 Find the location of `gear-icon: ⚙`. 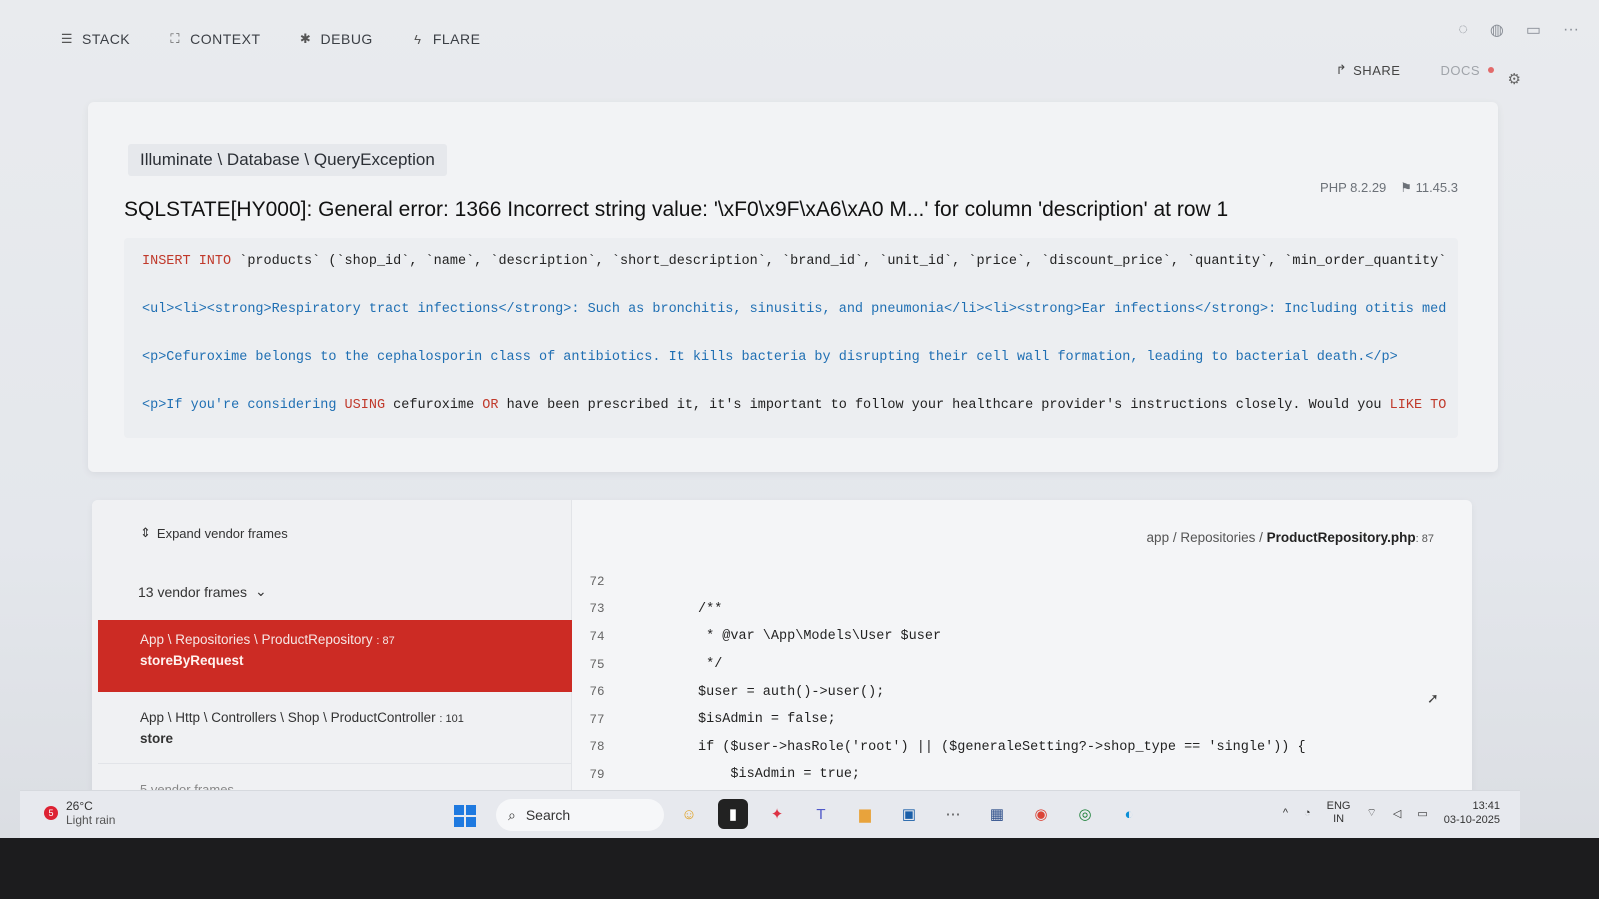

gear-icon: ⚙ is located at coordinates (1514, 79).